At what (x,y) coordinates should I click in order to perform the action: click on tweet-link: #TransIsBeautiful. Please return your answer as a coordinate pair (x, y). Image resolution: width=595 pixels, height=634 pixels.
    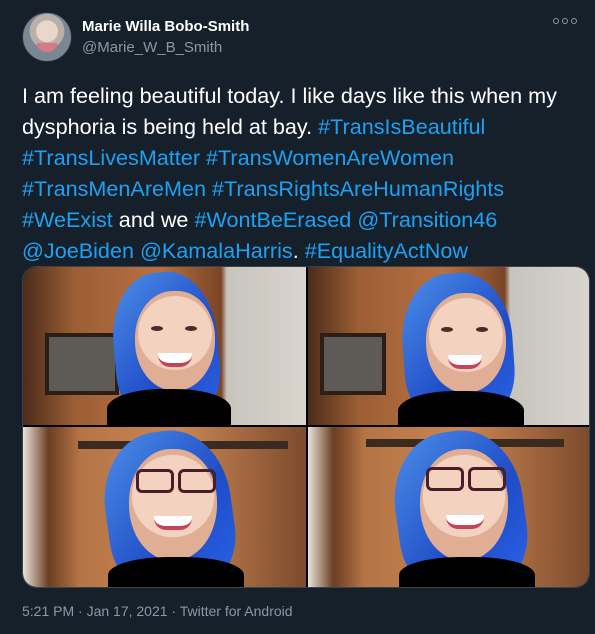
    Looking at the image, I should click on (401, 126).